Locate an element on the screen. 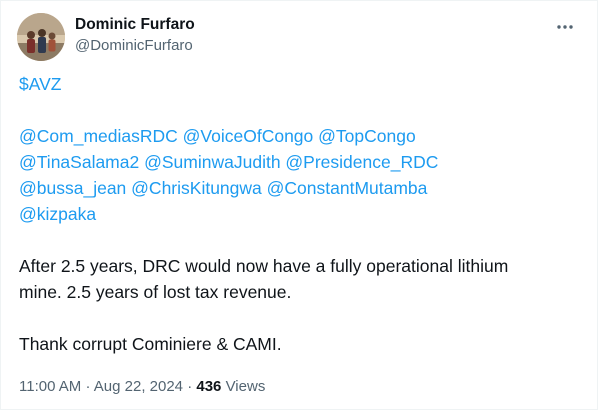  views-label: Views is located at coordinates (245, 386).